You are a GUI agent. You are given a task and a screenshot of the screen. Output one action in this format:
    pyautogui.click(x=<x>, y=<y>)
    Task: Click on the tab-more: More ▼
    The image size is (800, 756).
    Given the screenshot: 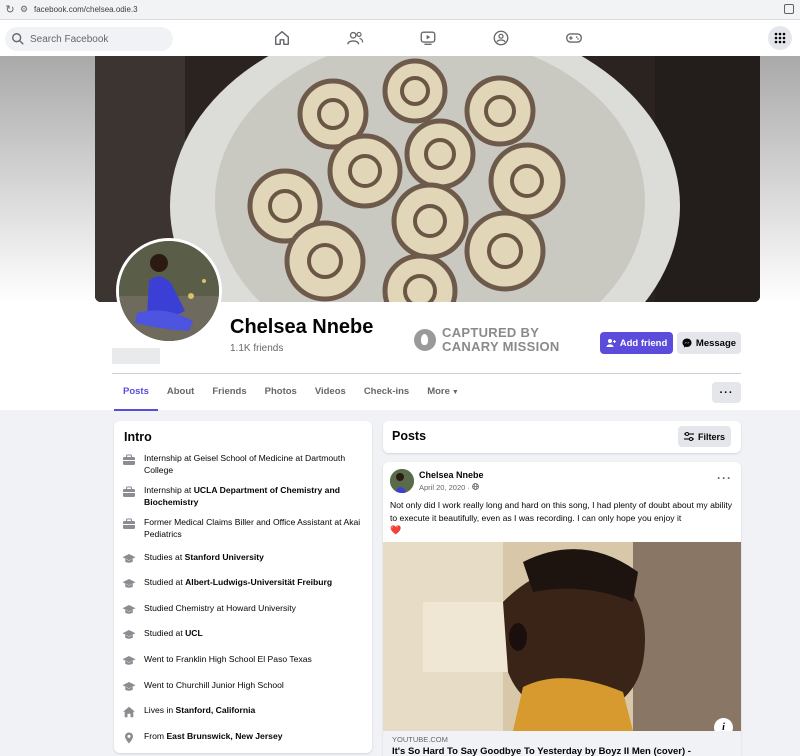 What is the action you would take?
    pyautogui.click(x=443, y=395)
    